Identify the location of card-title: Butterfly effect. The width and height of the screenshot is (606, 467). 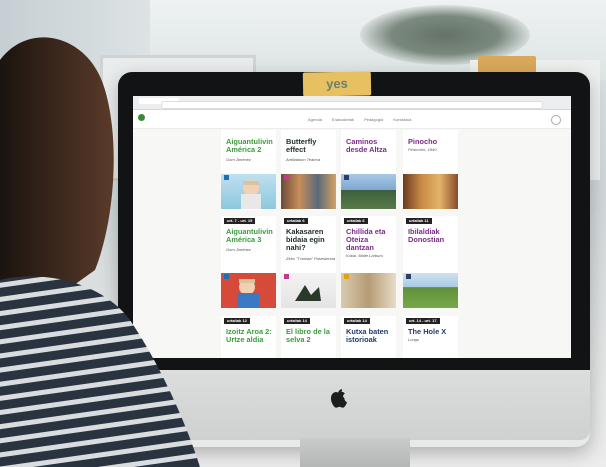
(301, 145).